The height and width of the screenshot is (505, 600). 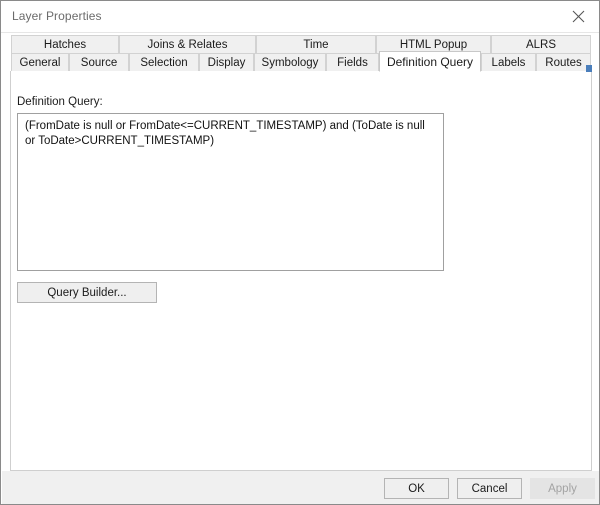 What do you see at coordinates (40, 62) in the screenshot?
I see `tab-general: General` at bounding box center [40, 62].